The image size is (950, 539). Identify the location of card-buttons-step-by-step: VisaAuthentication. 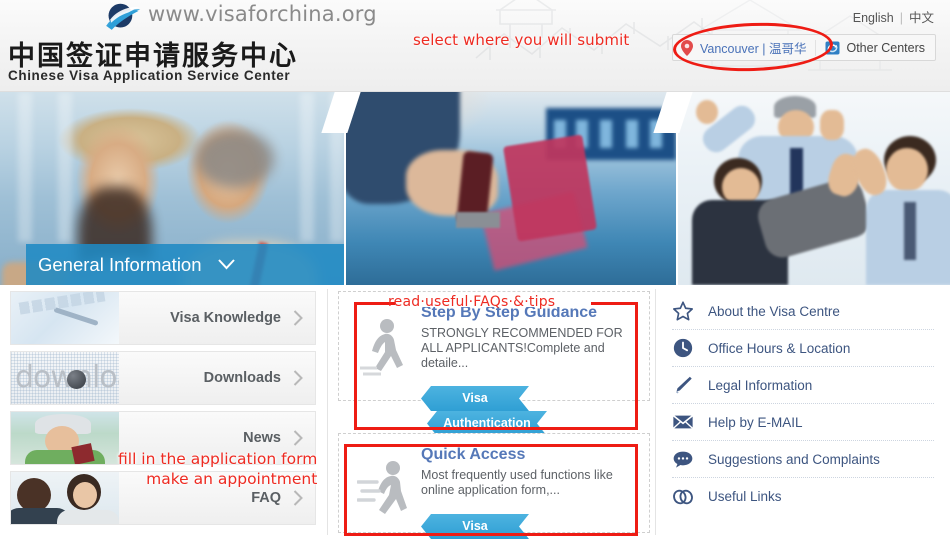
(535, 411).